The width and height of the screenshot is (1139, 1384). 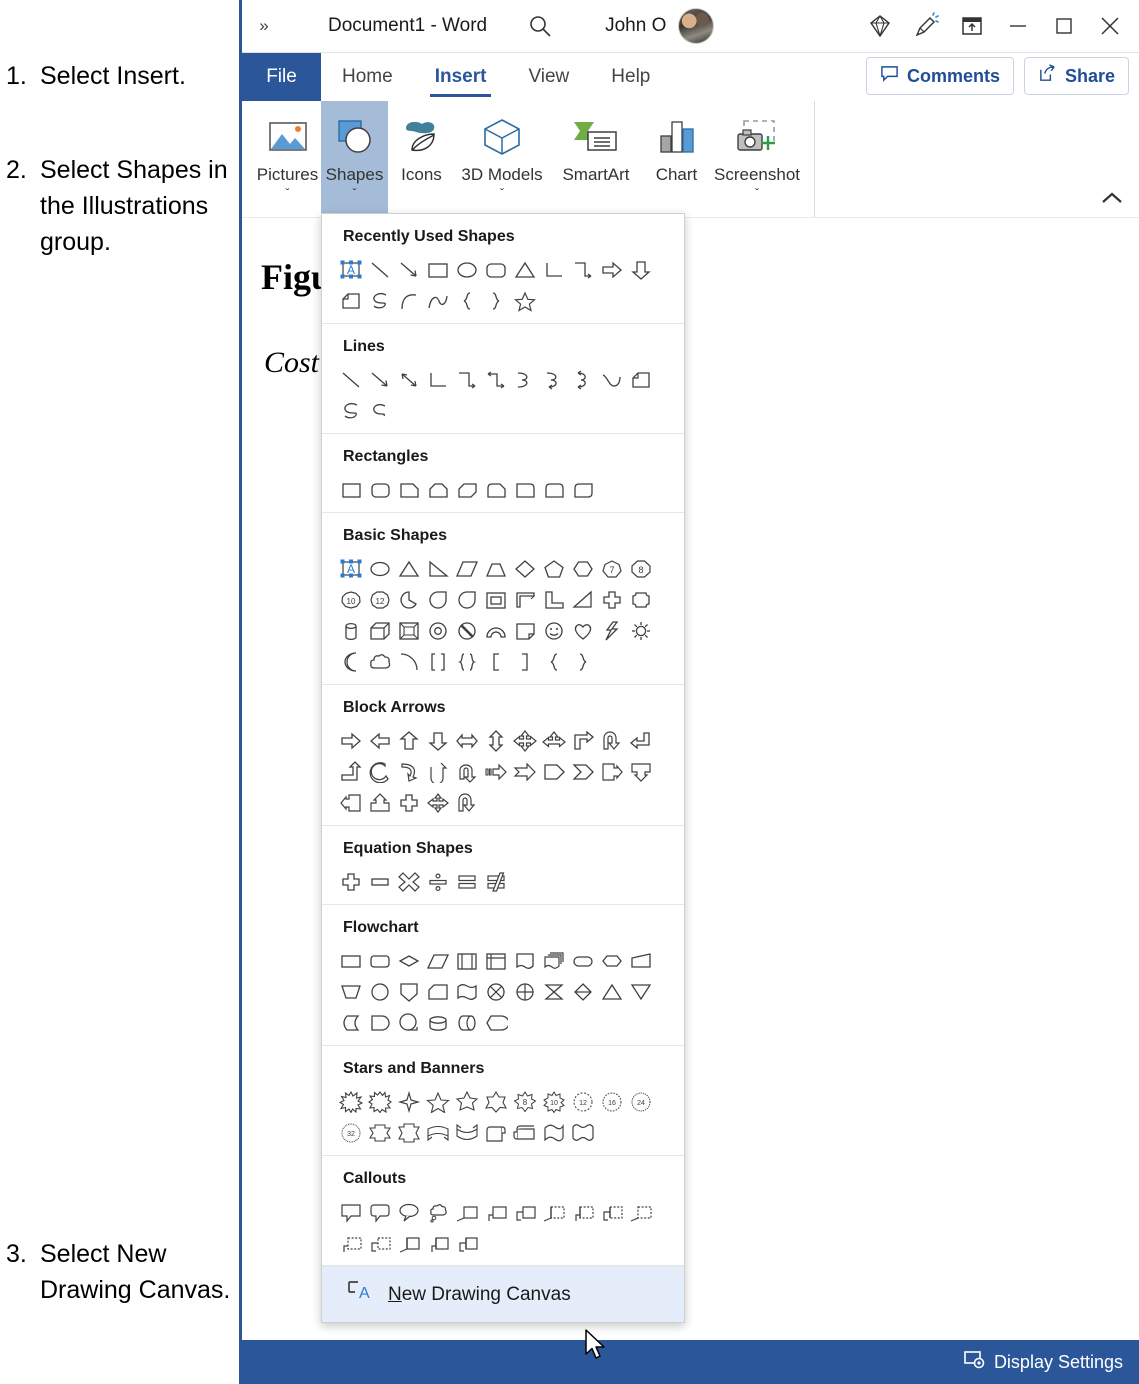 I want to click on shape-flowchart-or, so click(x=524, y=991).